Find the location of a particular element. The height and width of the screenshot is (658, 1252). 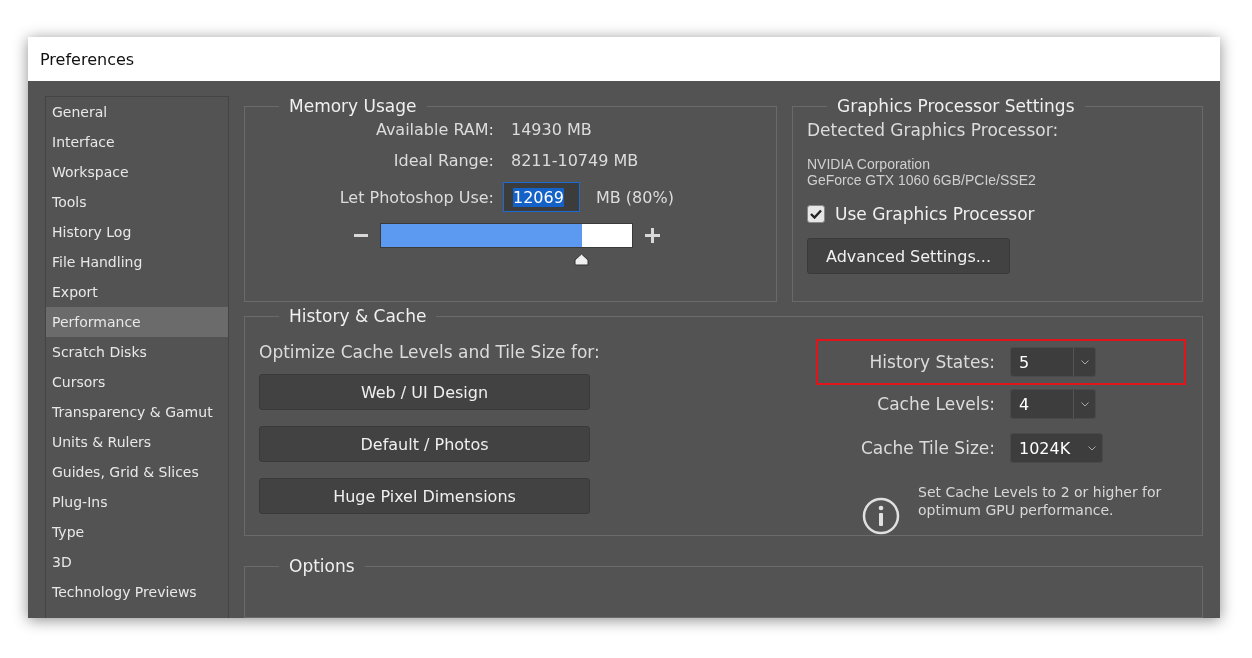

sidebar-item: 3D is located at coordinates (137, 562).